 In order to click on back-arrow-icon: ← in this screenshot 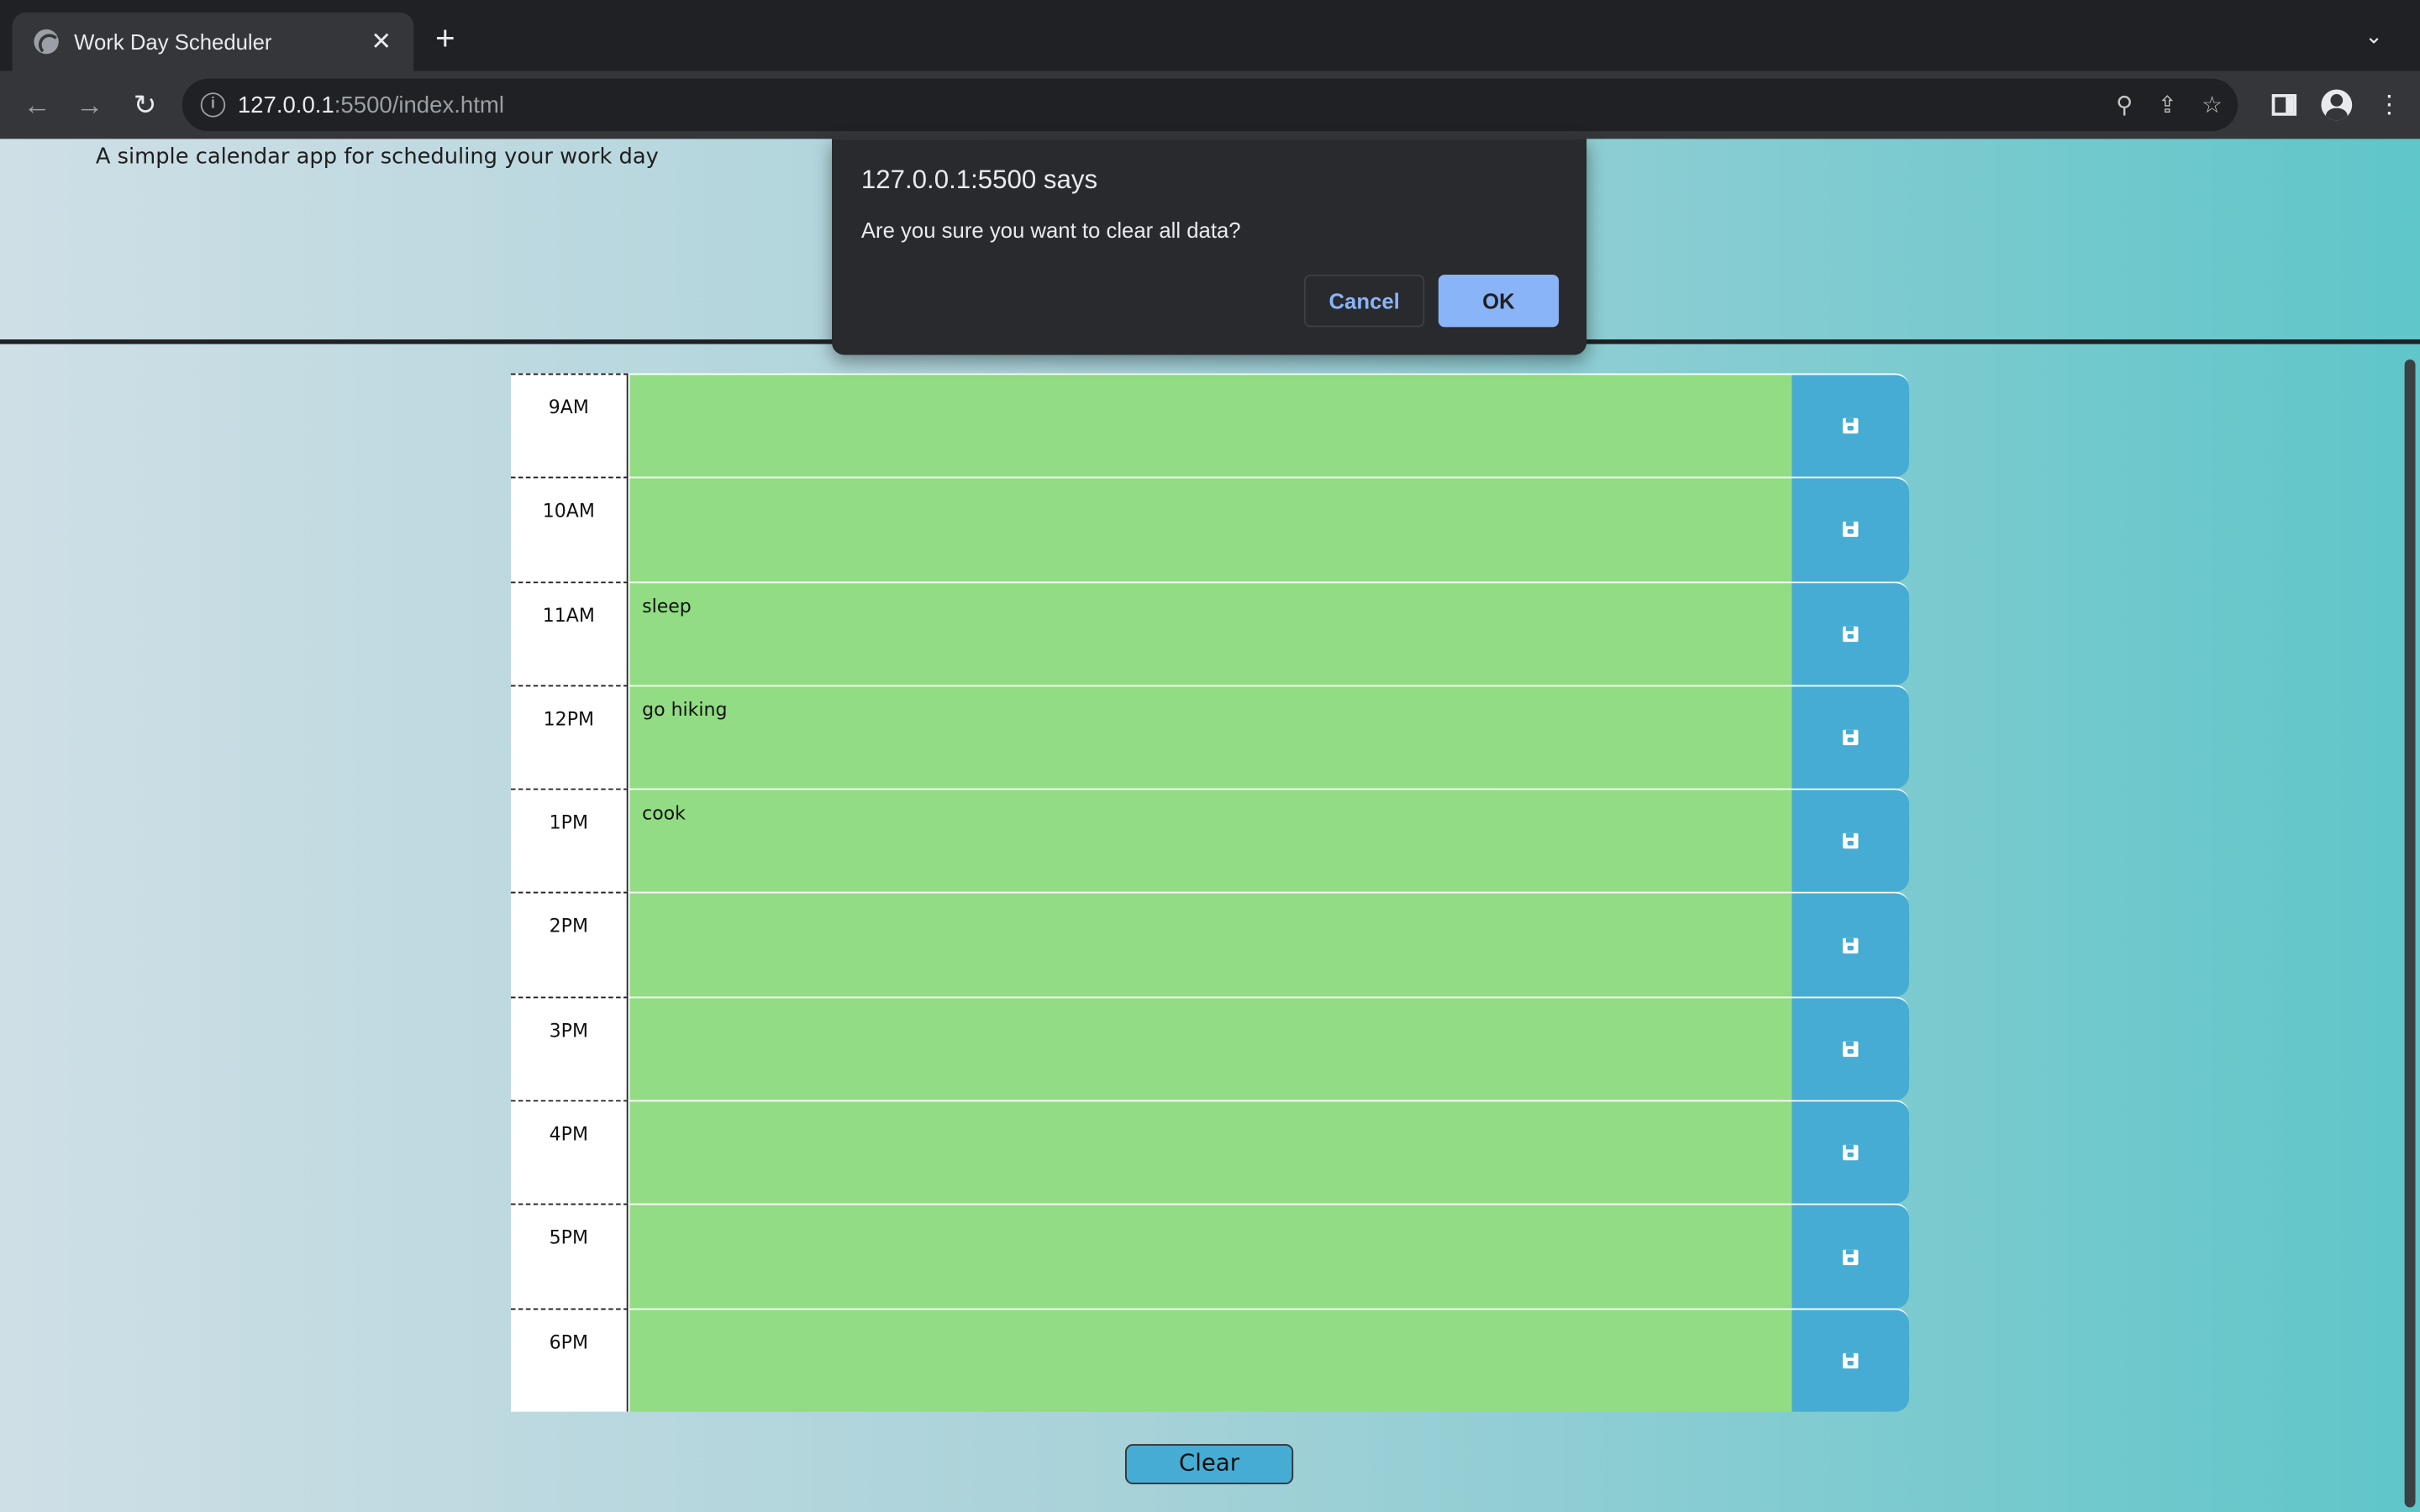, I will do `click(36, 105)`.